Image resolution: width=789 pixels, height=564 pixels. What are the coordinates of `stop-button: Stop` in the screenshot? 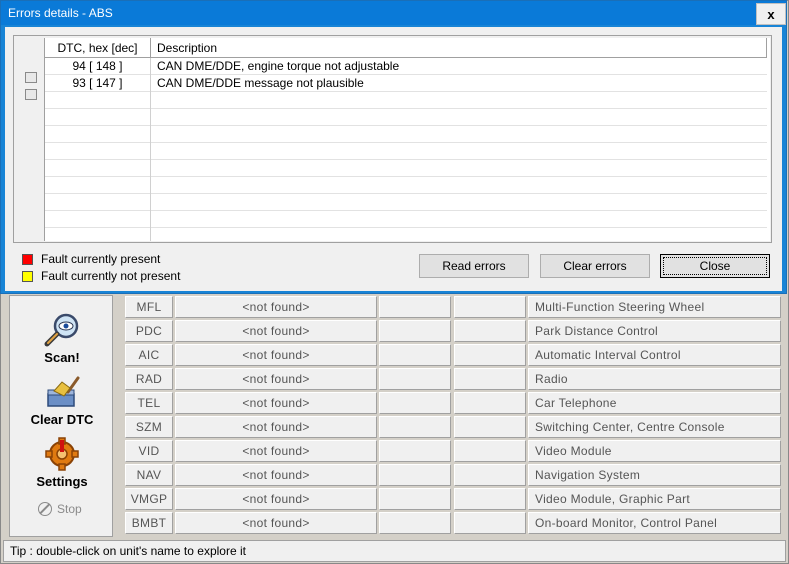 It's located at (60, 509).